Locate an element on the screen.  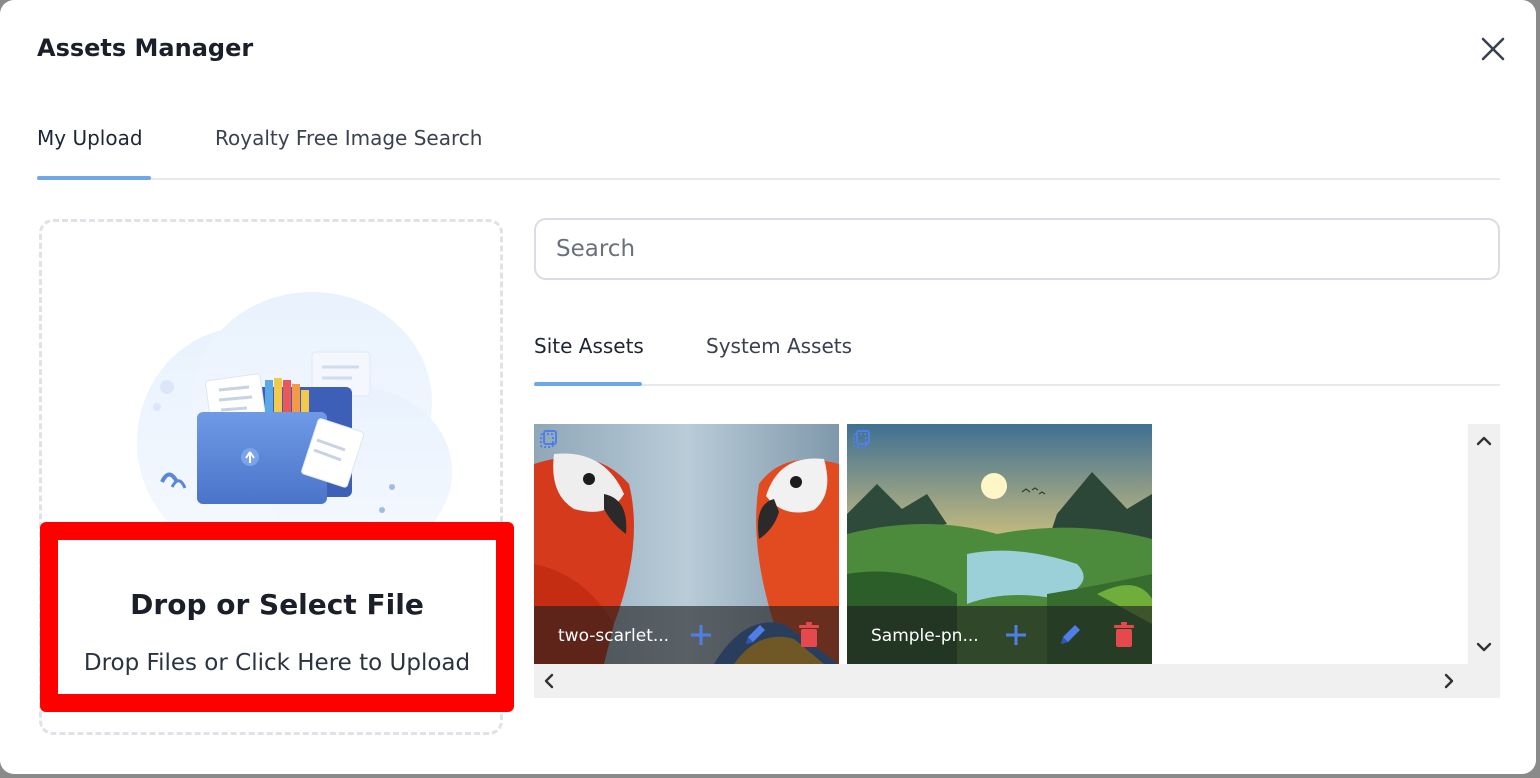
tab-system-assets: System Assets is located at coordinates (779, 346).